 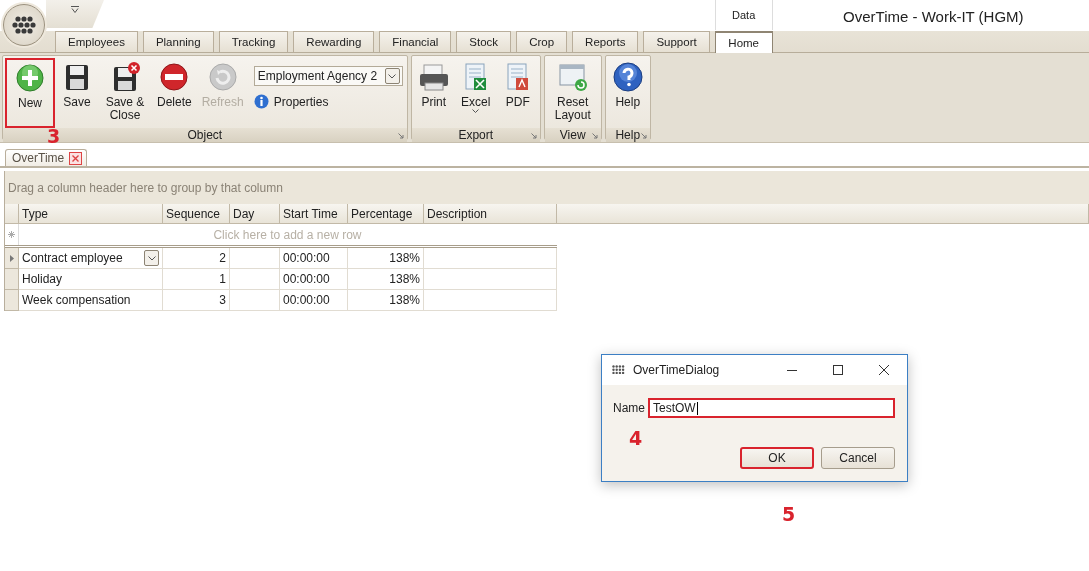 I want to click on toolbar-button: New, so click(x=30, y=93).